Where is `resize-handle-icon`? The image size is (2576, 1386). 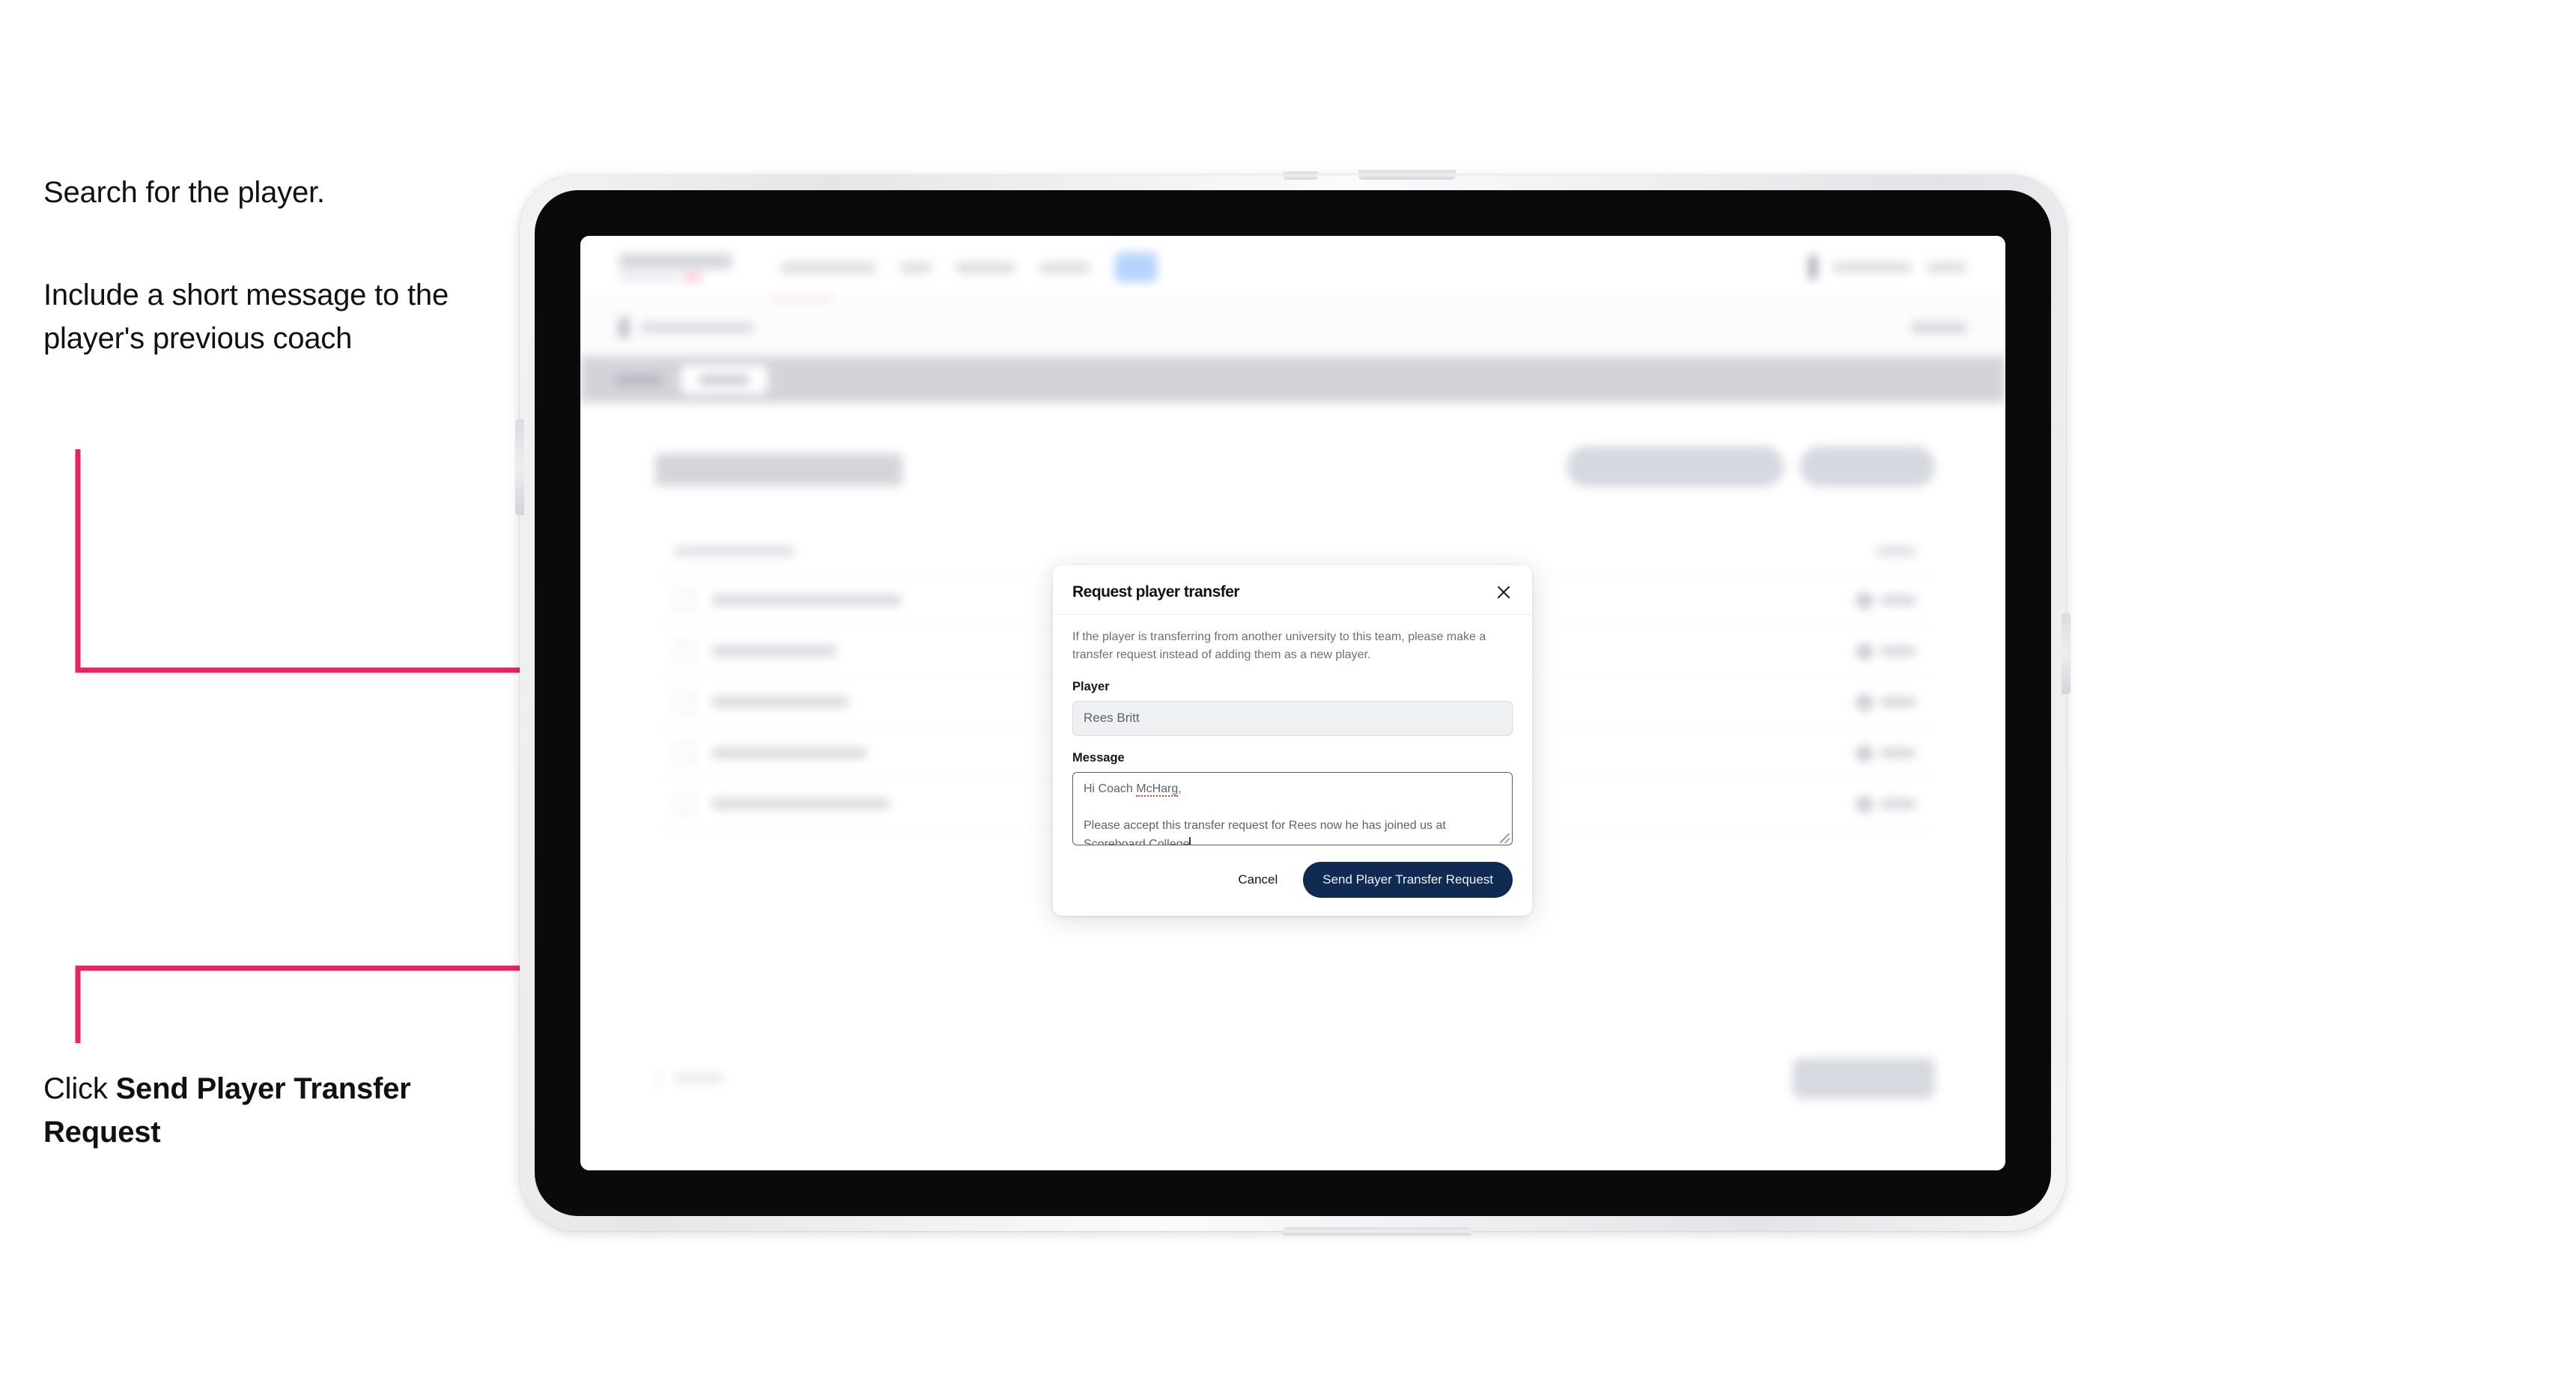 resize-handle-icon is located at coordinates (1505, 838).